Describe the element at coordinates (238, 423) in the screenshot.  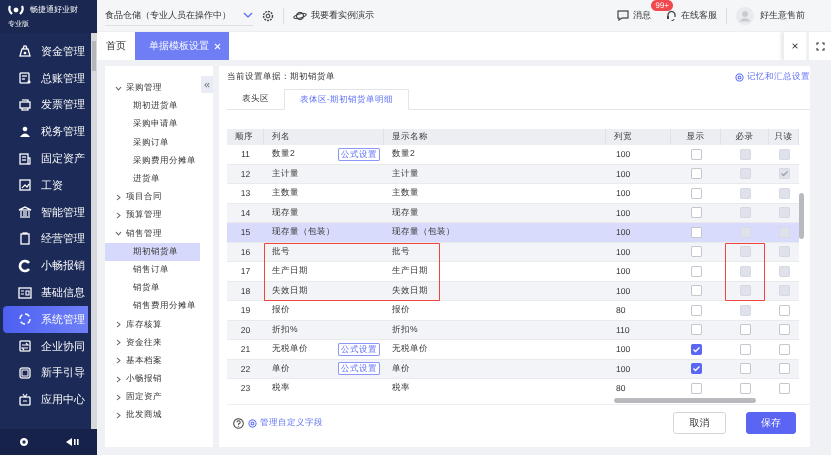
I see `help-icon` at that location.